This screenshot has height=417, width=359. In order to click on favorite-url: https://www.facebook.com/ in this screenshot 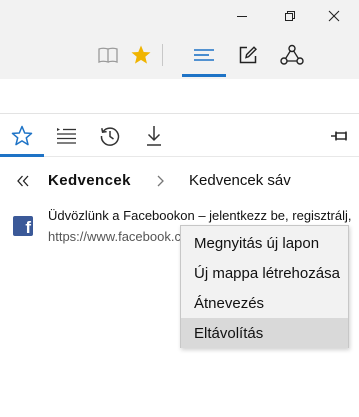, I will do `click(118, 236)`.